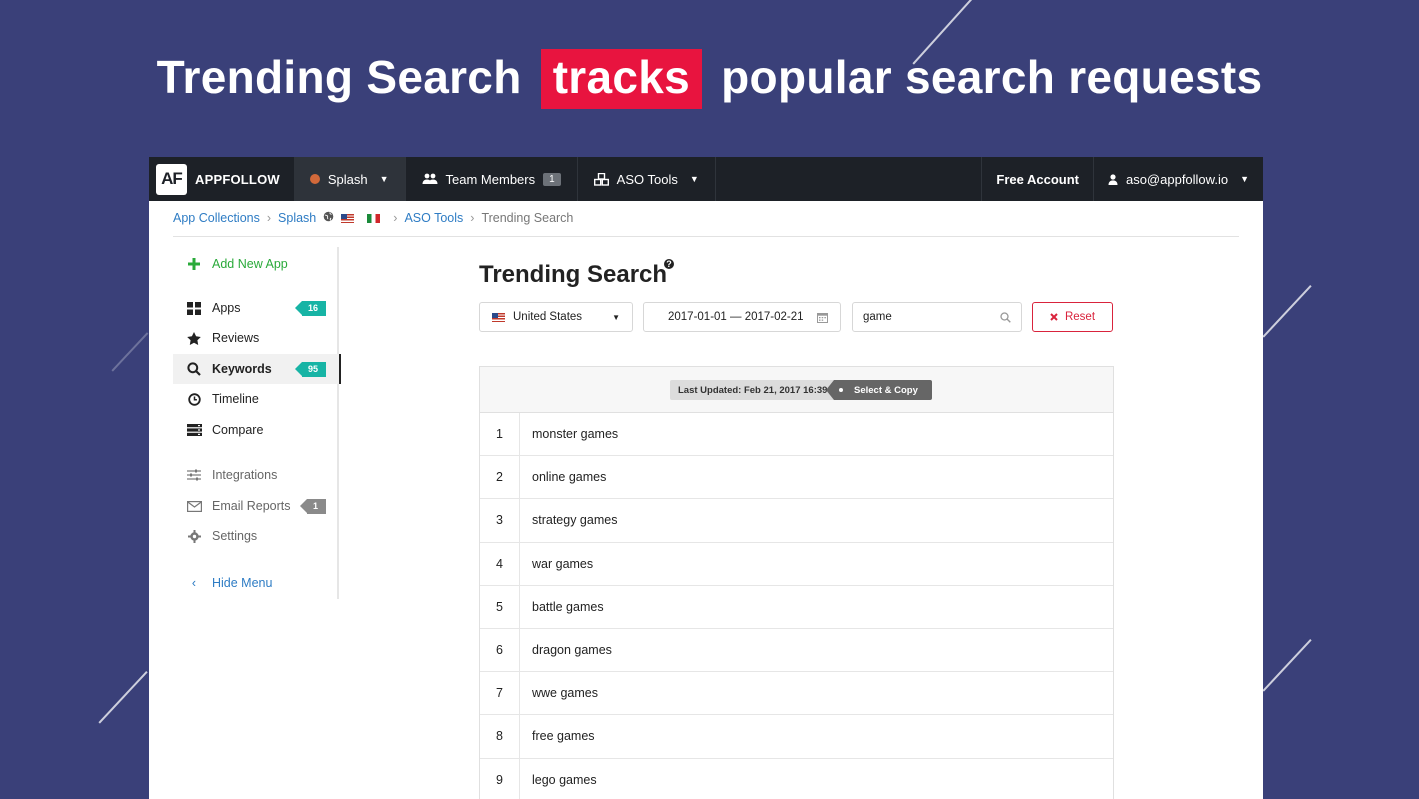 The width and height of the screenshot is (1419, 799). I want to click on row-keyword: dragon games, so click(572, 650).